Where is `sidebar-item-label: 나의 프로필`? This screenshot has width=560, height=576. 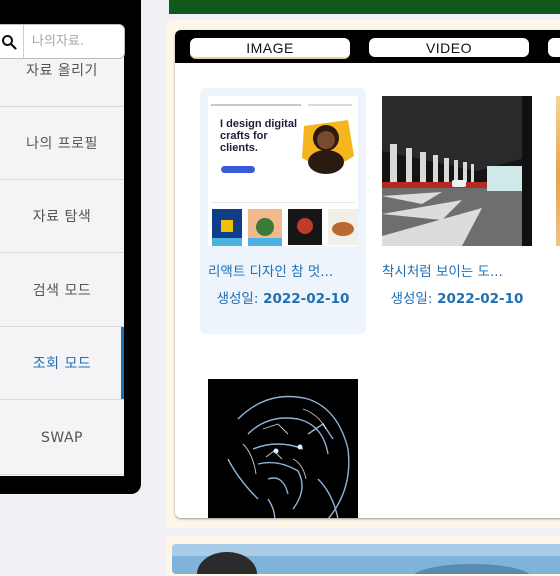
sidebar-item-label: 나의 프로필 is located at coordinates (62, 144).